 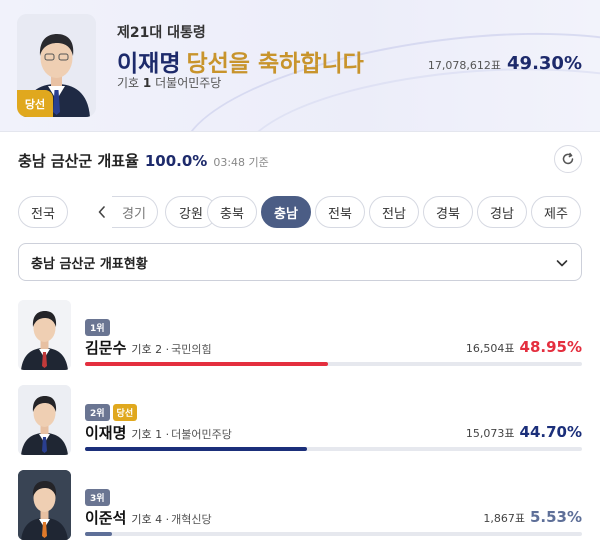 I want to click on candidate-info: 이재명 기호 1 · 더불어민주당, so click(x=158, y=432).